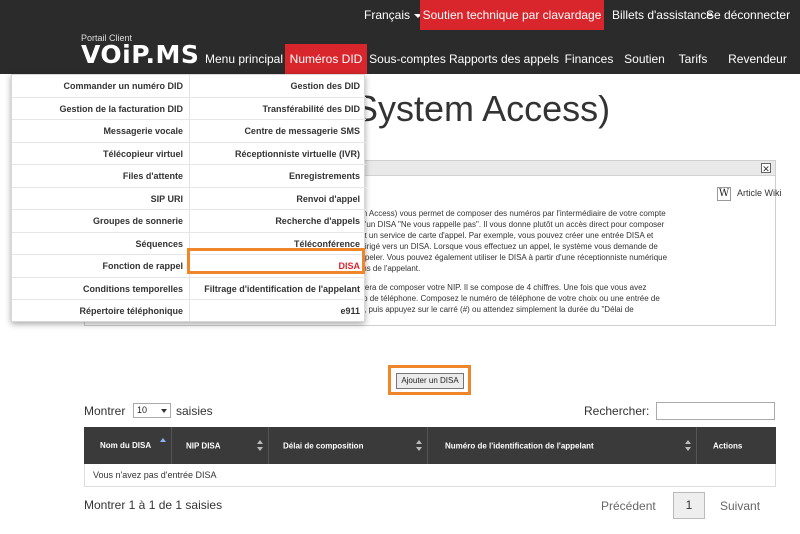  I want to click on tickets-link: Billets d'assistance, so click(662, 15).